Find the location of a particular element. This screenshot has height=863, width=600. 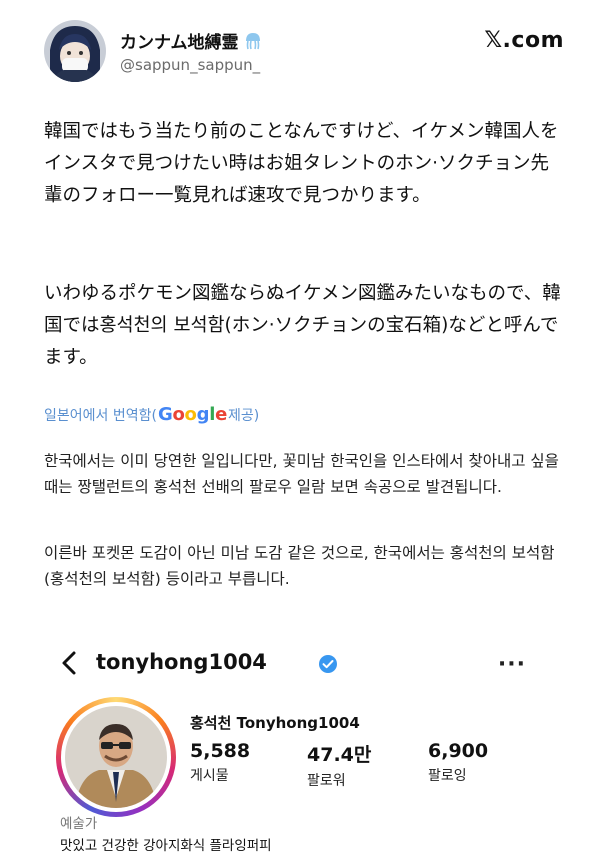

instagram-profile-photo is located at coordinates (116, 757).